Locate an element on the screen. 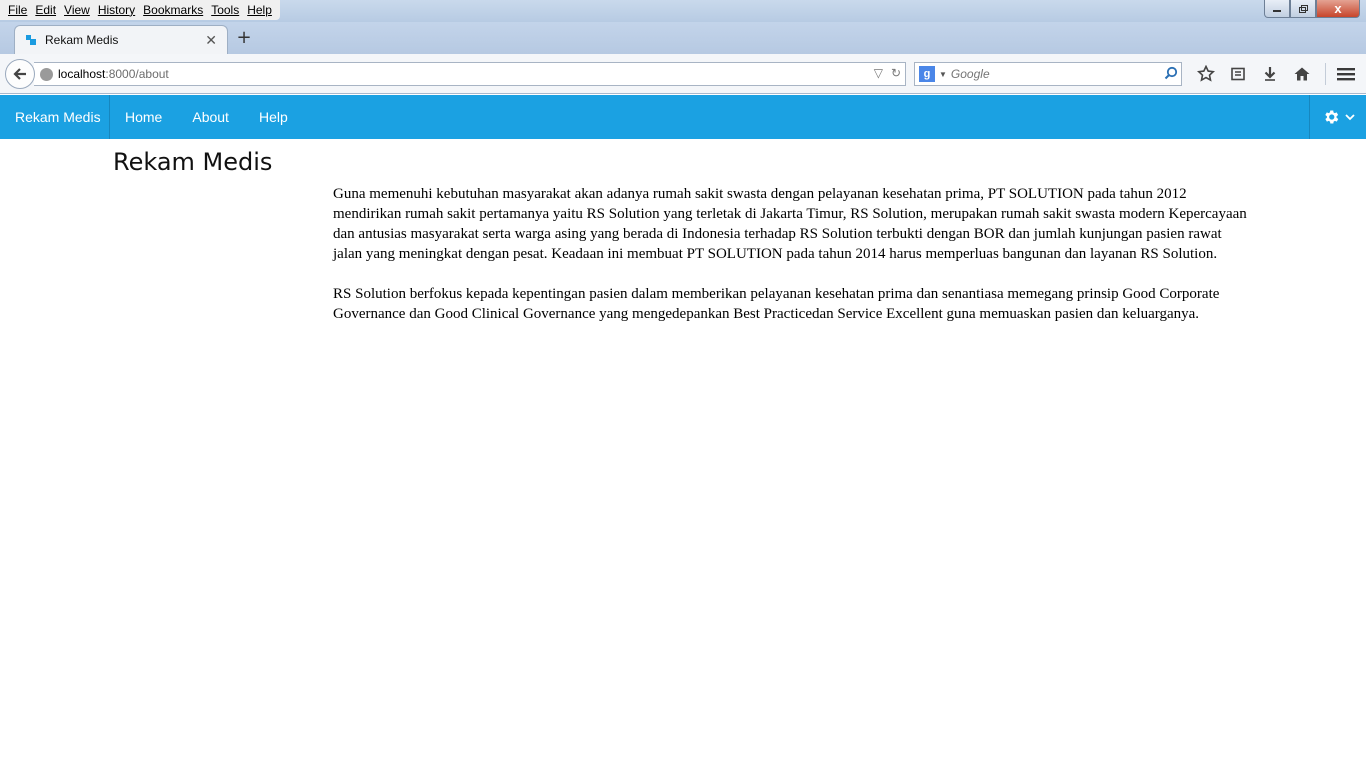 The image size is (1366, 768). chevron-down-icon is located at coordinates (1349, 117).